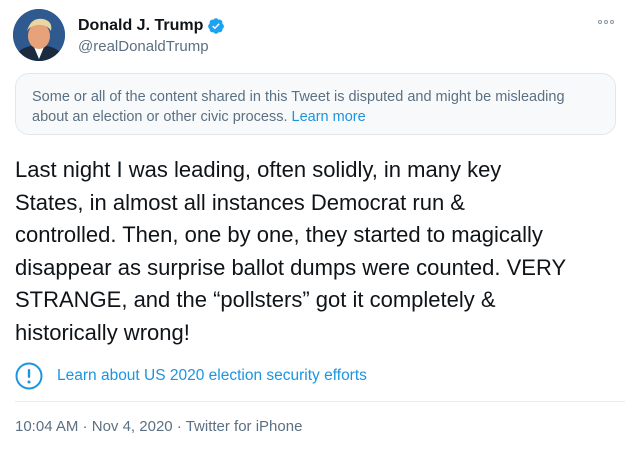  I want to click on author-handle: @realDonaldTrump, so click(143, 46).